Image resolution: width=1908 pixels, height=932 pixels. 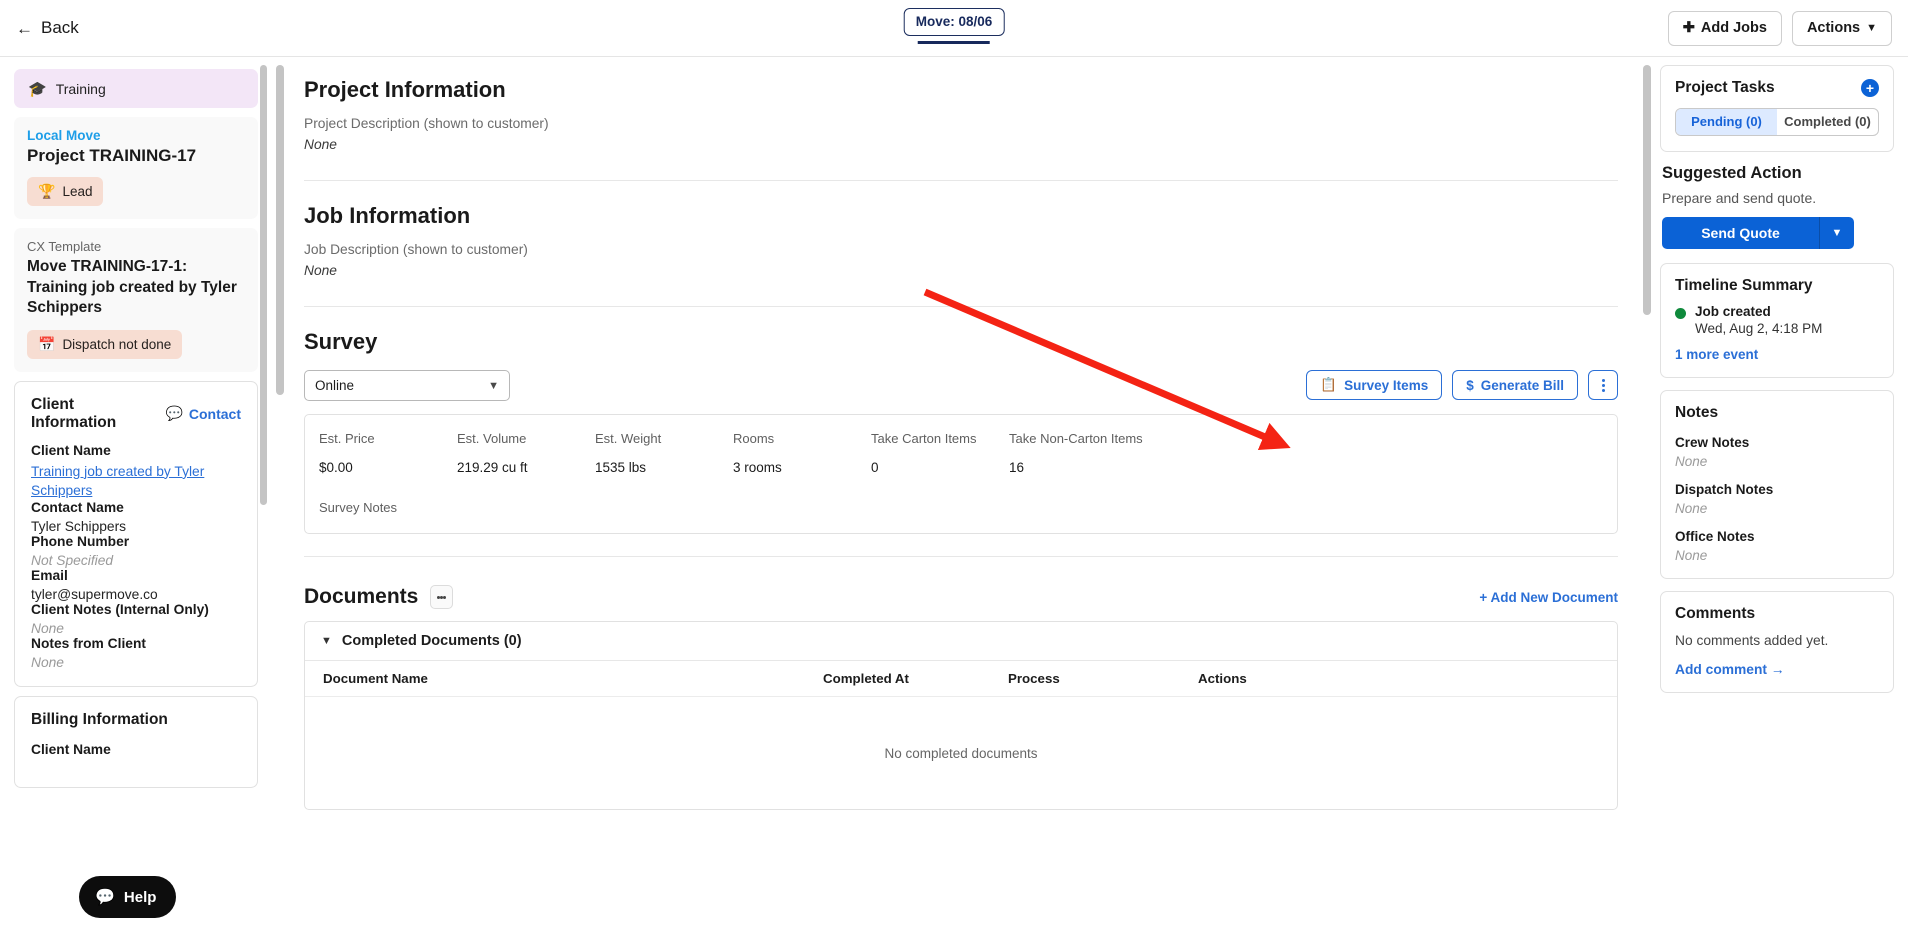 What do you see at coordinates (335, 385) in the screenshot?
I see `survey-type-value: Online` at bounding box center [335, 385].